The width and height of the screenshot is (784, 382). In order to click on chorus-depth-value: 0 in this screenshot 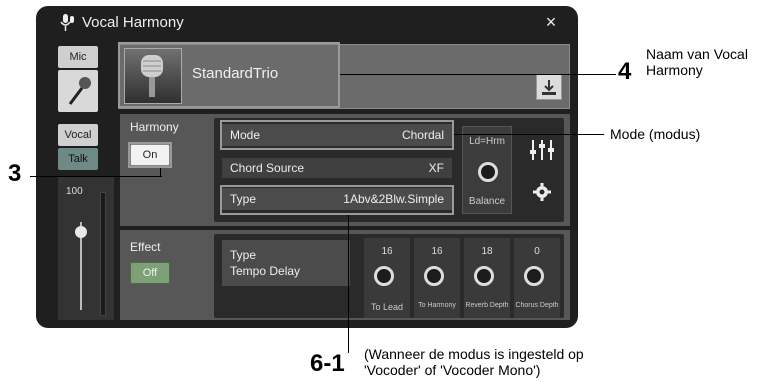, I will do `click(537, 251)`.